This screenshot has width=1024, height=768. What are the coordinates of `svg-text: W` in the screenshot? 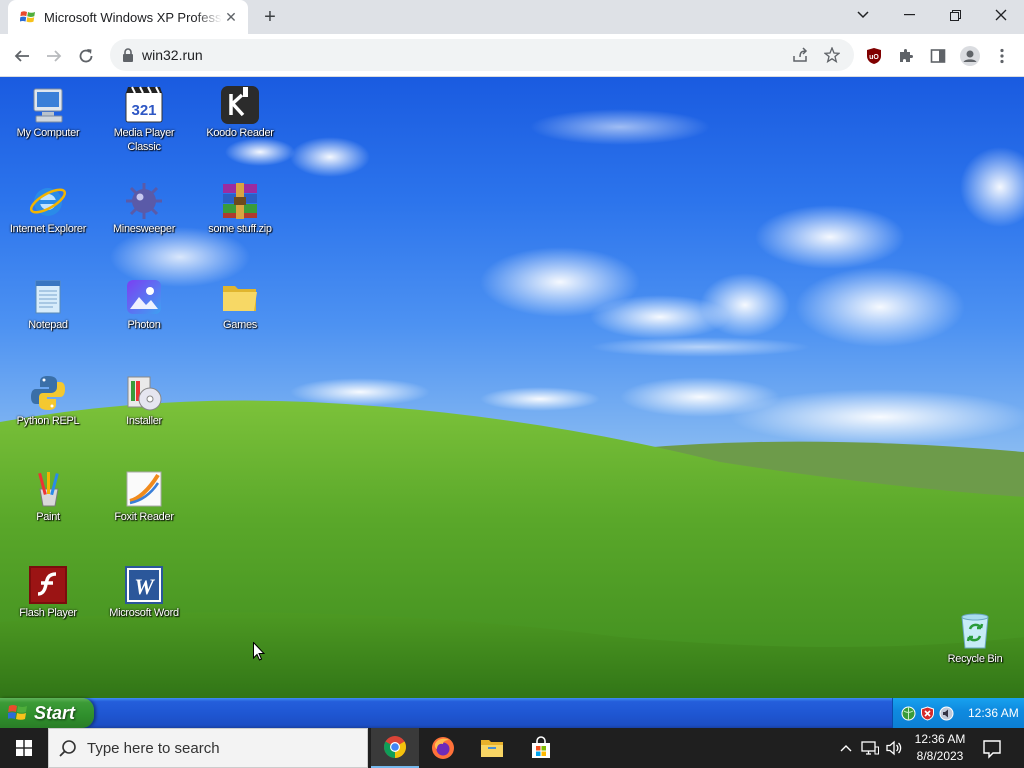 It's located at (144, 586).